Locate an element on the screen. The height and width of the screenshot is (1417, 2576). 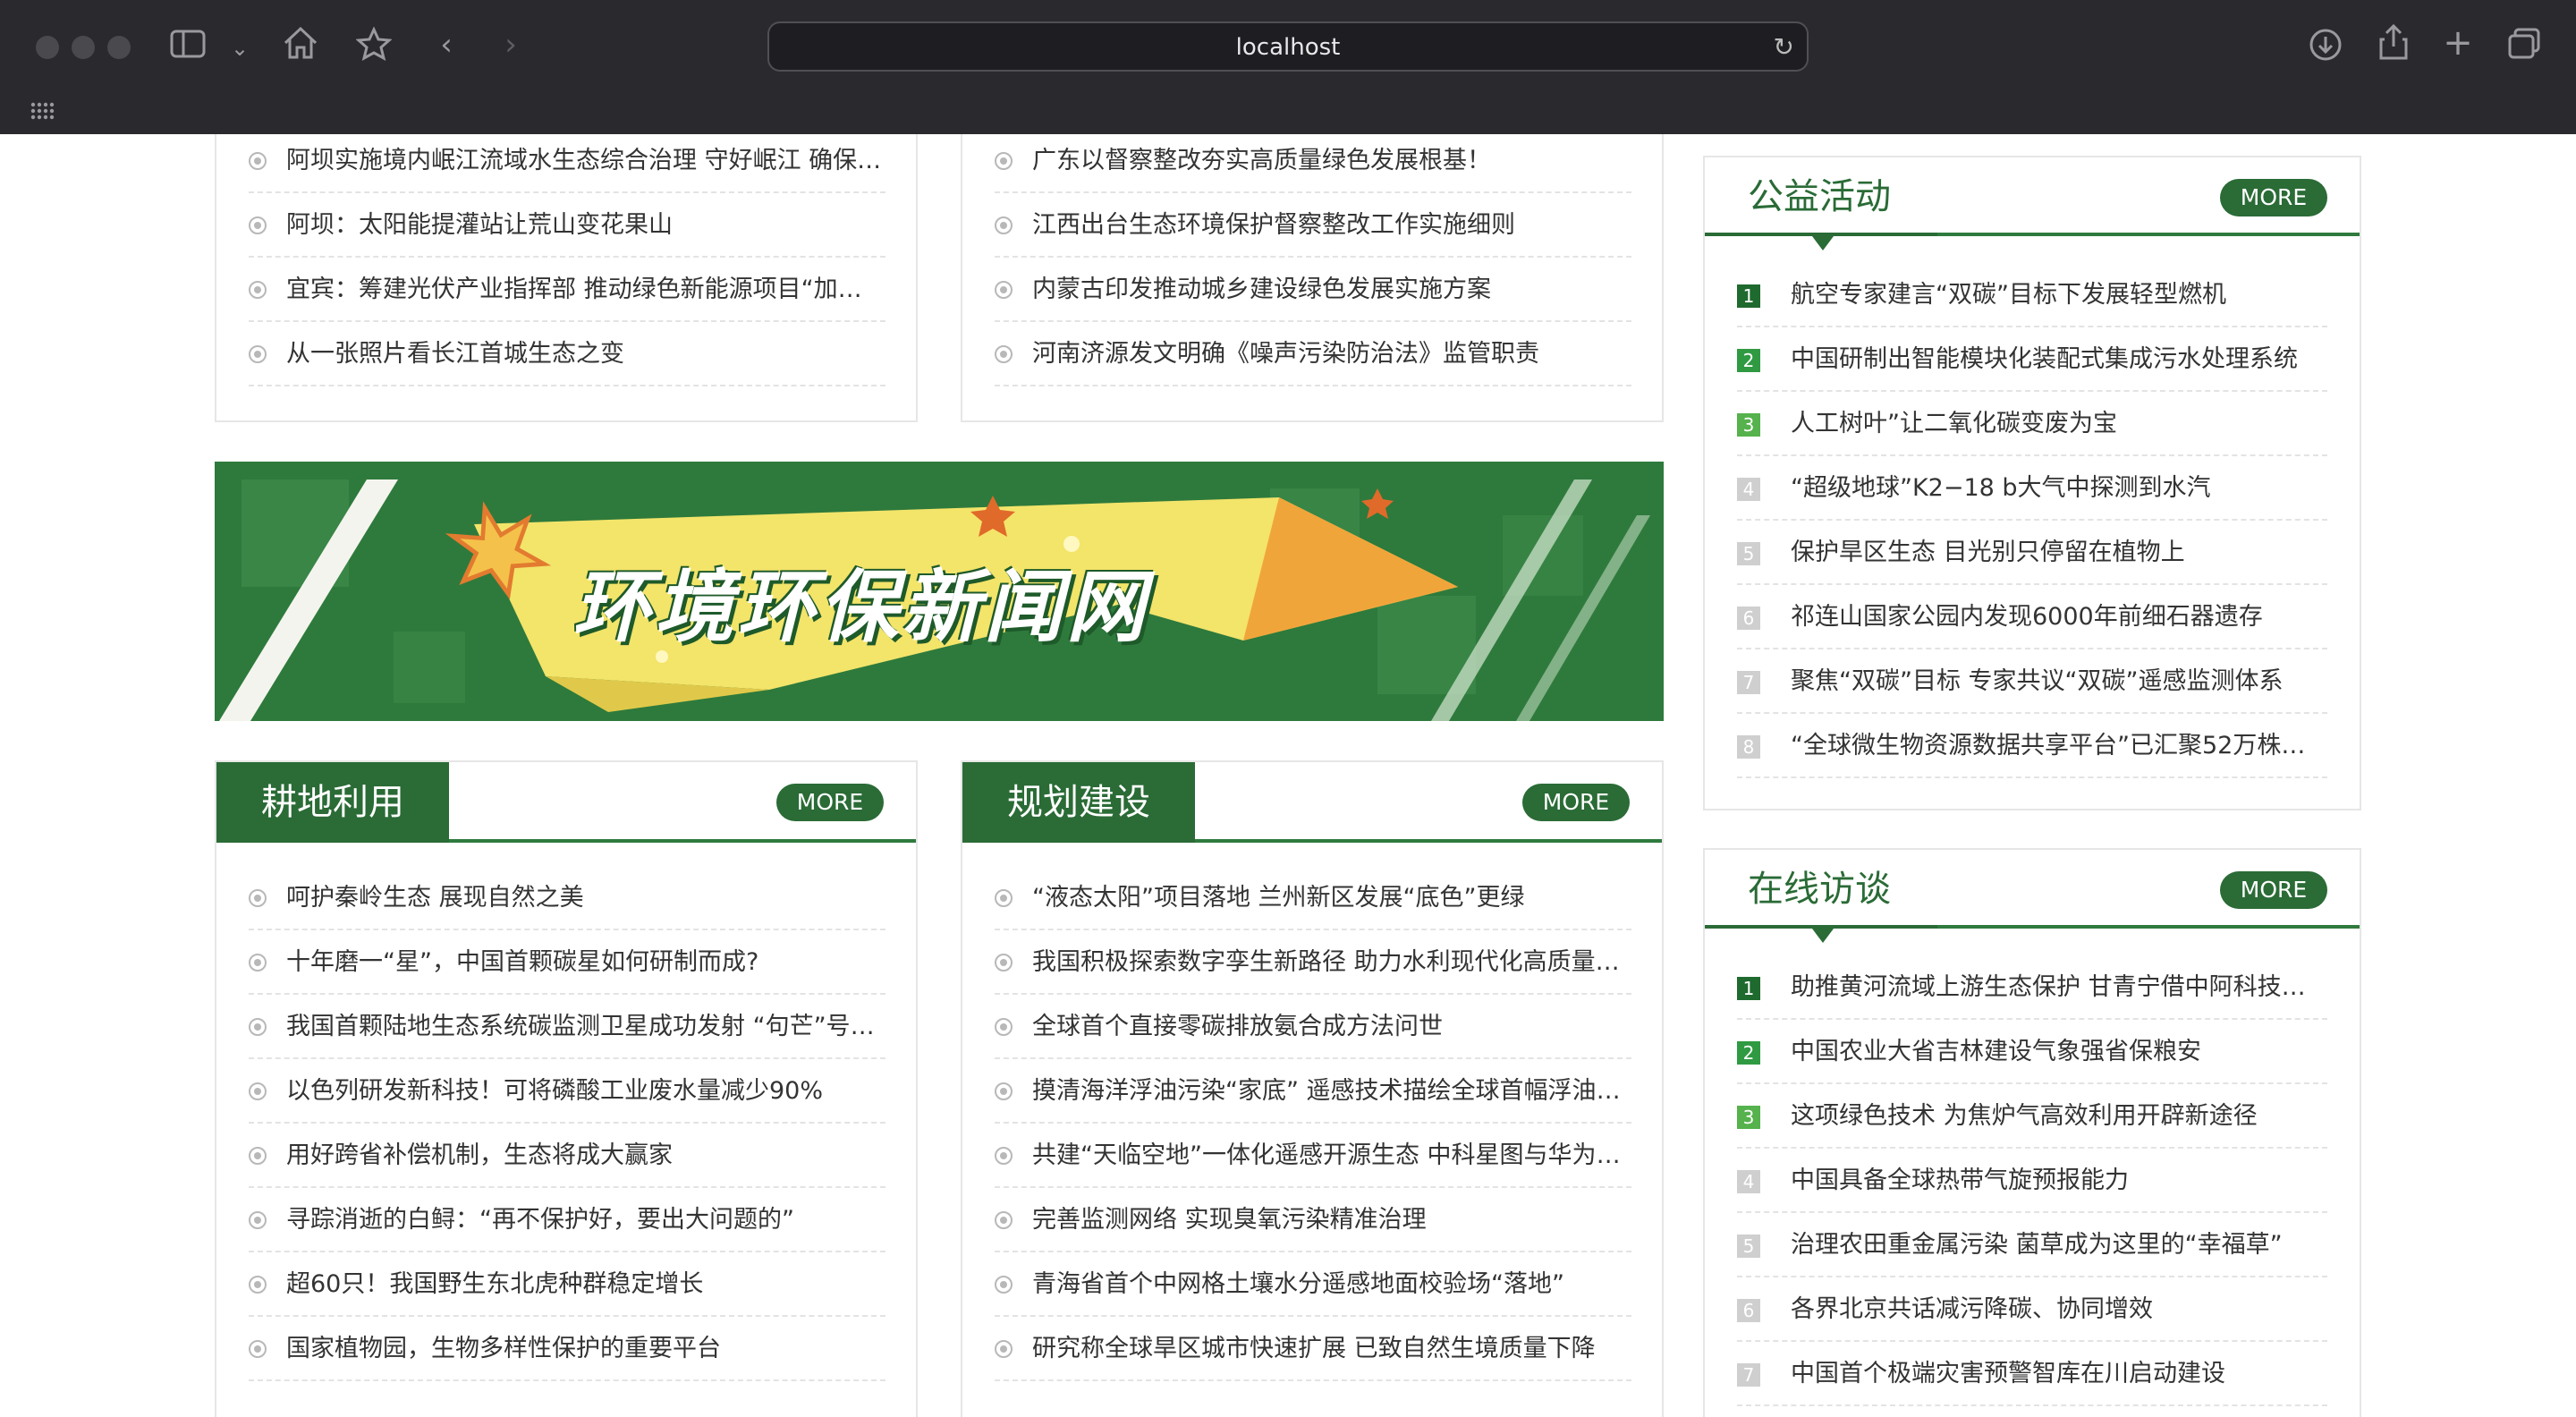
list-item: 3 这项绿色技术 为焦炉气高效利用开辟新途径 is located at coordinates (2032, 1117).